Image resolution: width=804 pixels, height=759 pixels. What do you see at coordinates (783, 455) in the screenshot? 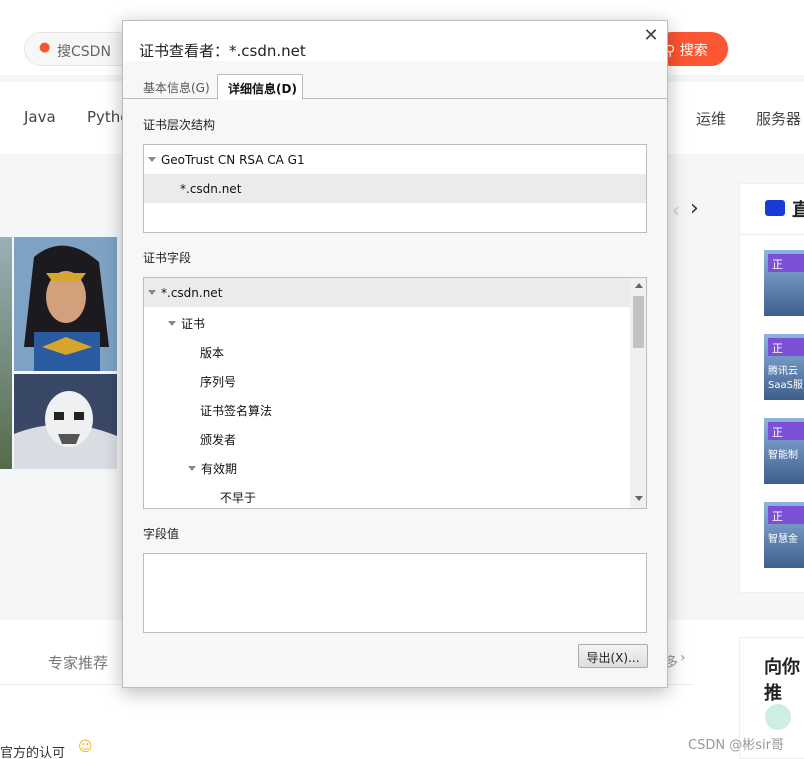
I see `live-card-title: 智能制` at bounding box center [783, 455].